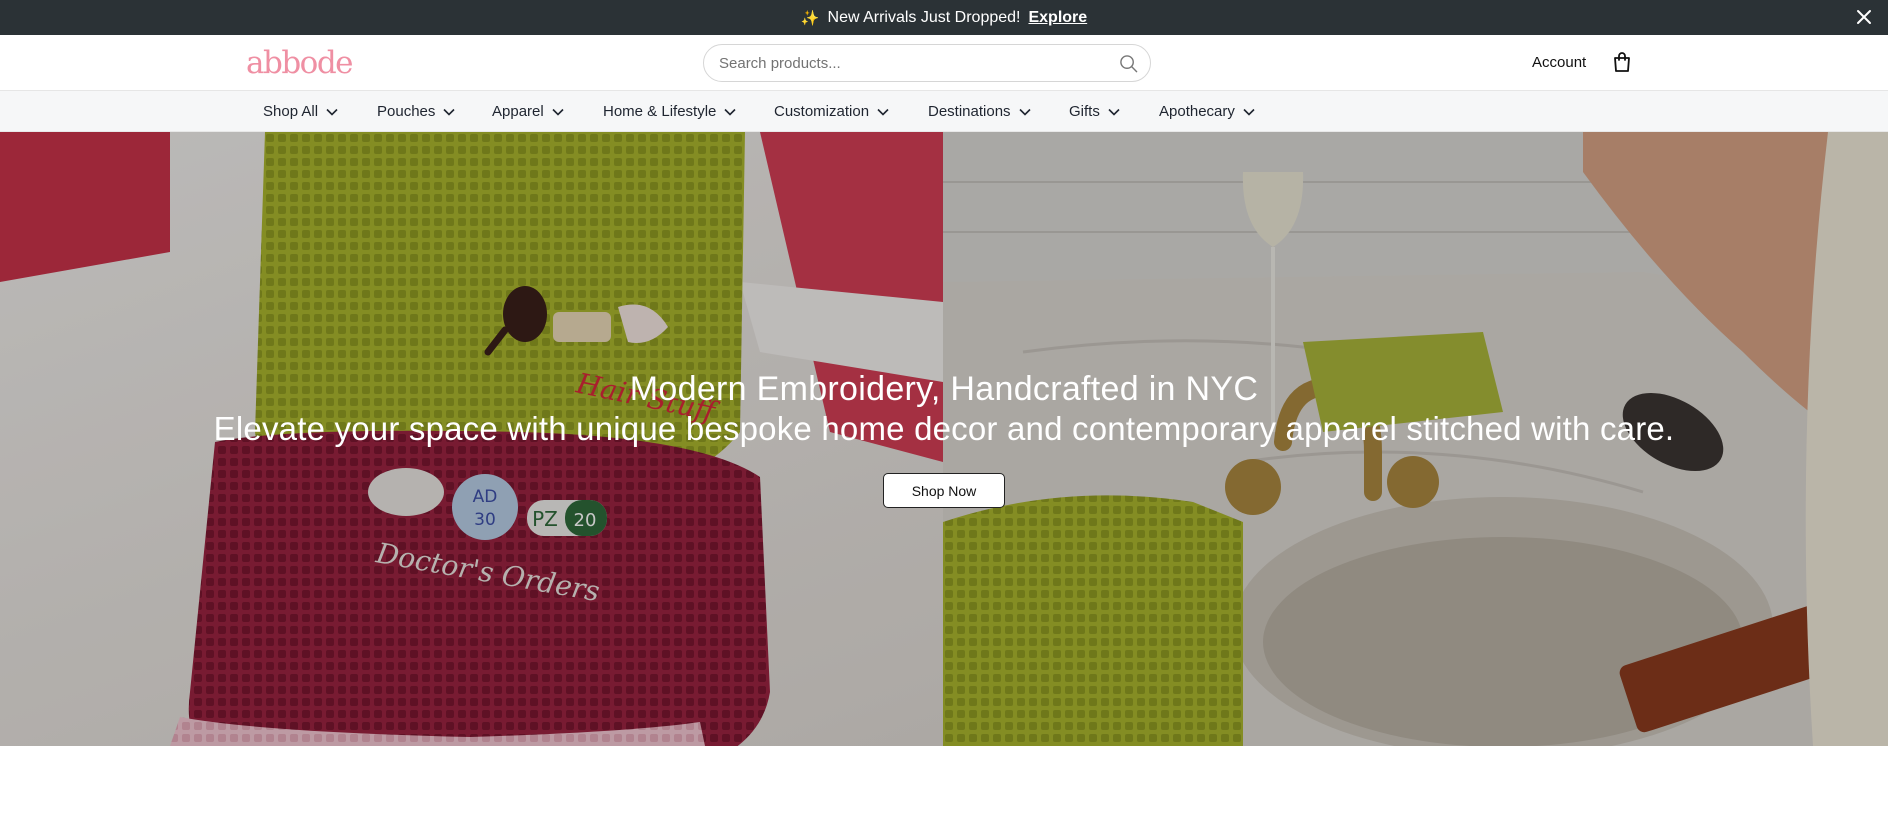 The width and height of the screenshot is (1888, 818). I want to click on nav-item-shop-all: Shop All, so click(300, 111).